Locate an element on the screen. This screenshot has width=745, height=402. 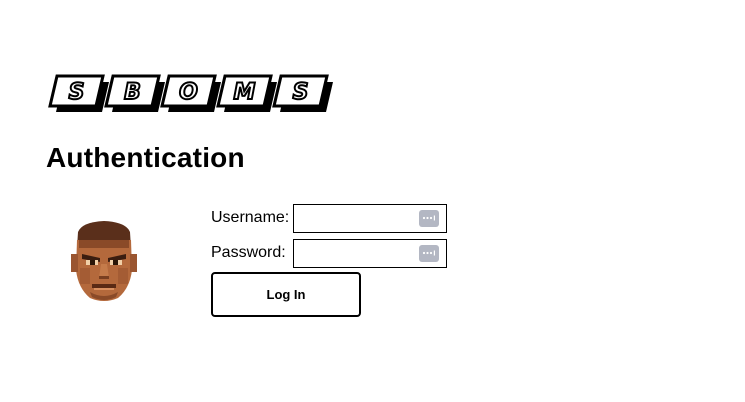
sboms-logo: SBOMS is located at coordinates (190, 93).